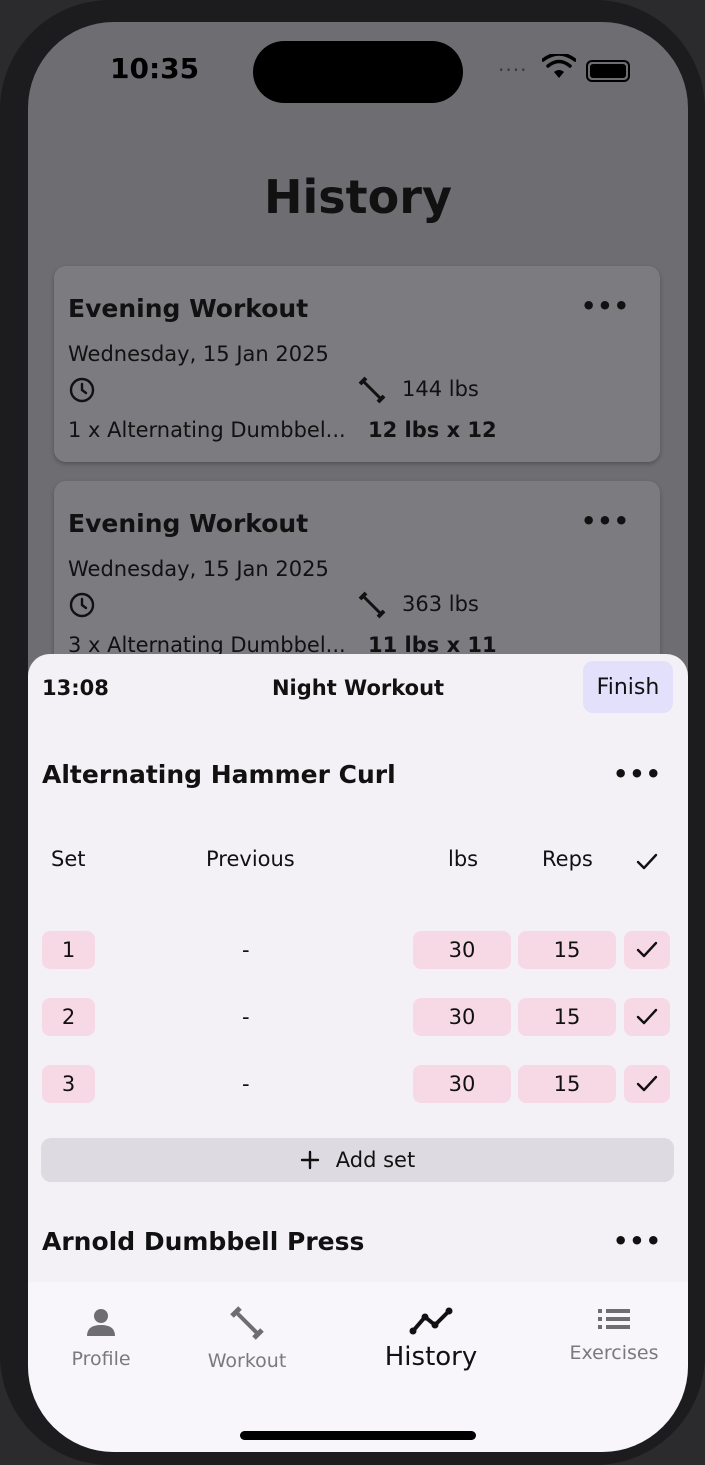 Image resolution: width=705 pixels, height=1465 pixels. What do you see at coordinates (440, 604) in the screenshot?
I see `card-weight: 363 lbs` at bounding box center [440, 604].